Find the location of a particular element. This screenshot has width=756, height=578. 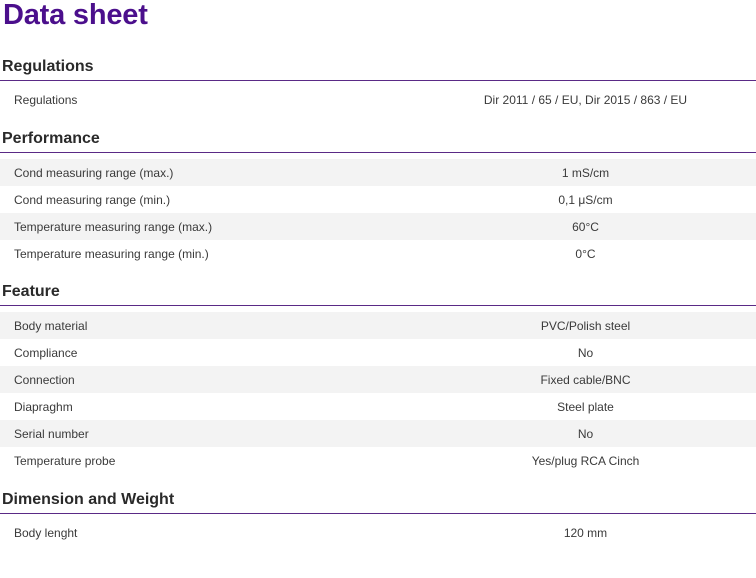

table-row: Temperature measuring range (min.) 0°C is located at coordinates (378, 253).